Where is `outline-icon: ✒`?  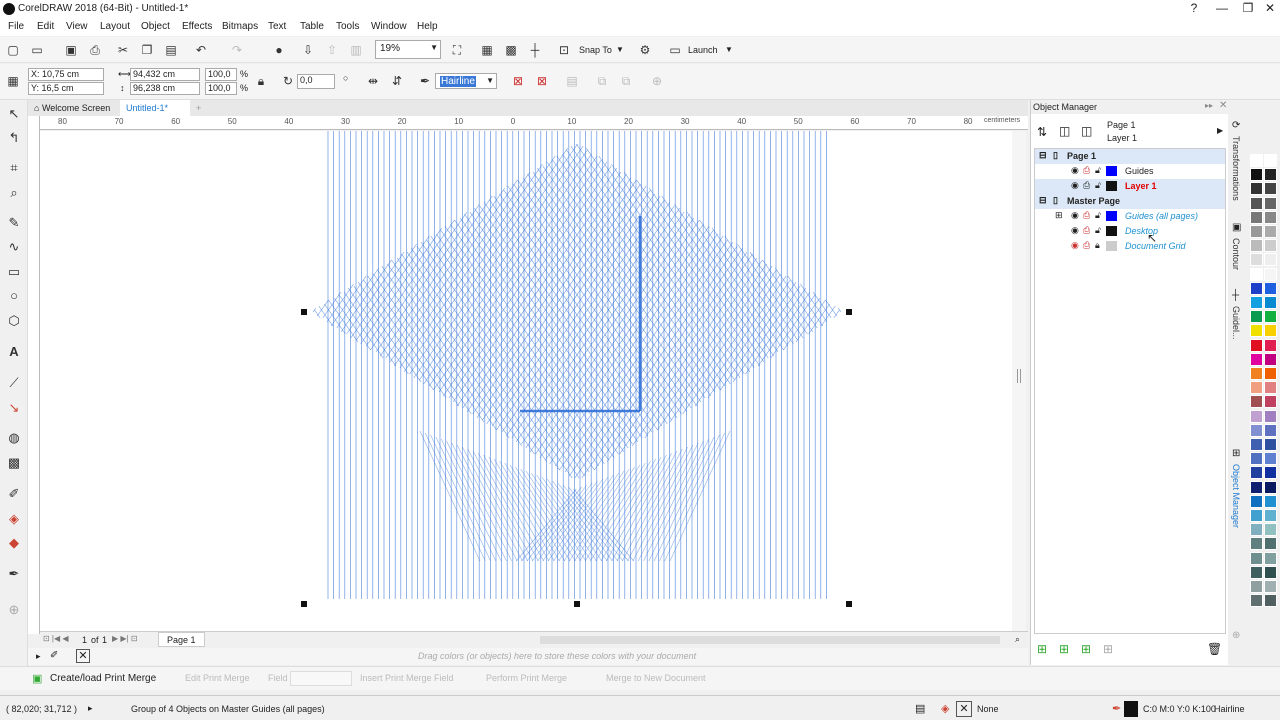
outline-icon: ✒ is located at coordinates (1116, 708).